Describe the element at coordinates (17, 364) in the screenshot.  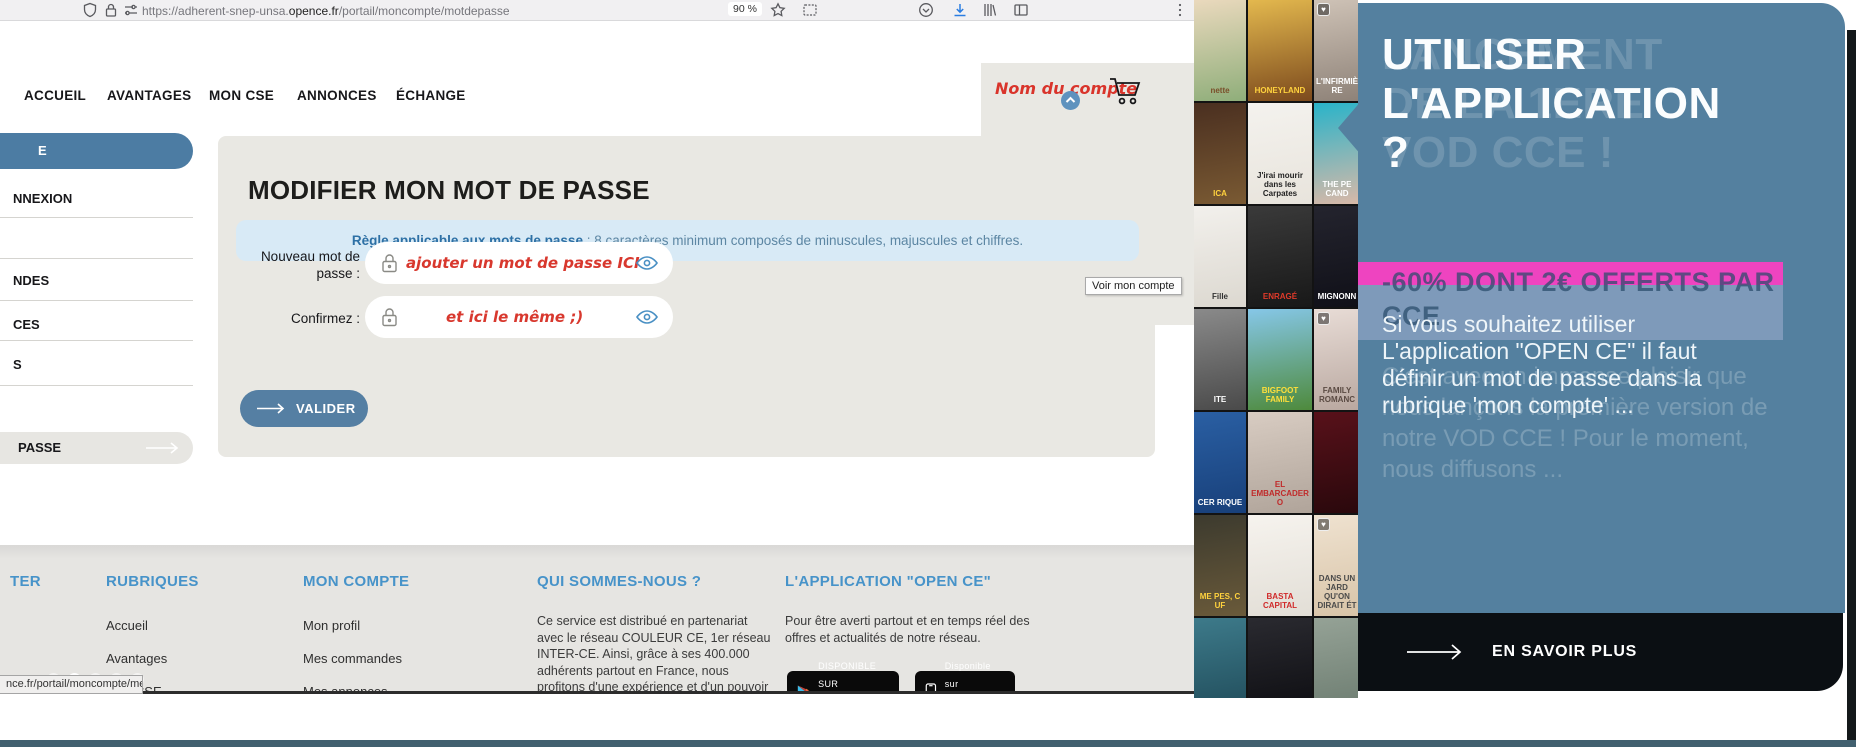
I see `sidebar-item-favoris: S` at that location.